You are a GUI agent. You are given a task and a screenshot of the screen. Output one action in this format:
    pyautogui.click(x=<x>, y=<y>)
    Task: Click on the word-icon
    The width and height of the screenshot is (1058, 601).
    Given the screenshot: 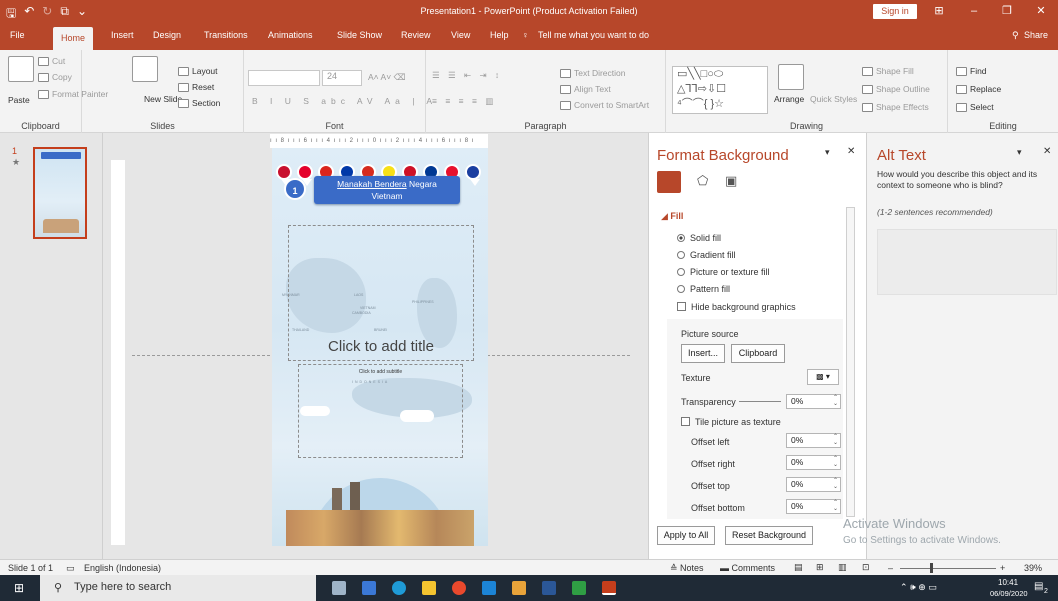 What is the action you would take?
    pyautogui.click(x=549, y=588)
    